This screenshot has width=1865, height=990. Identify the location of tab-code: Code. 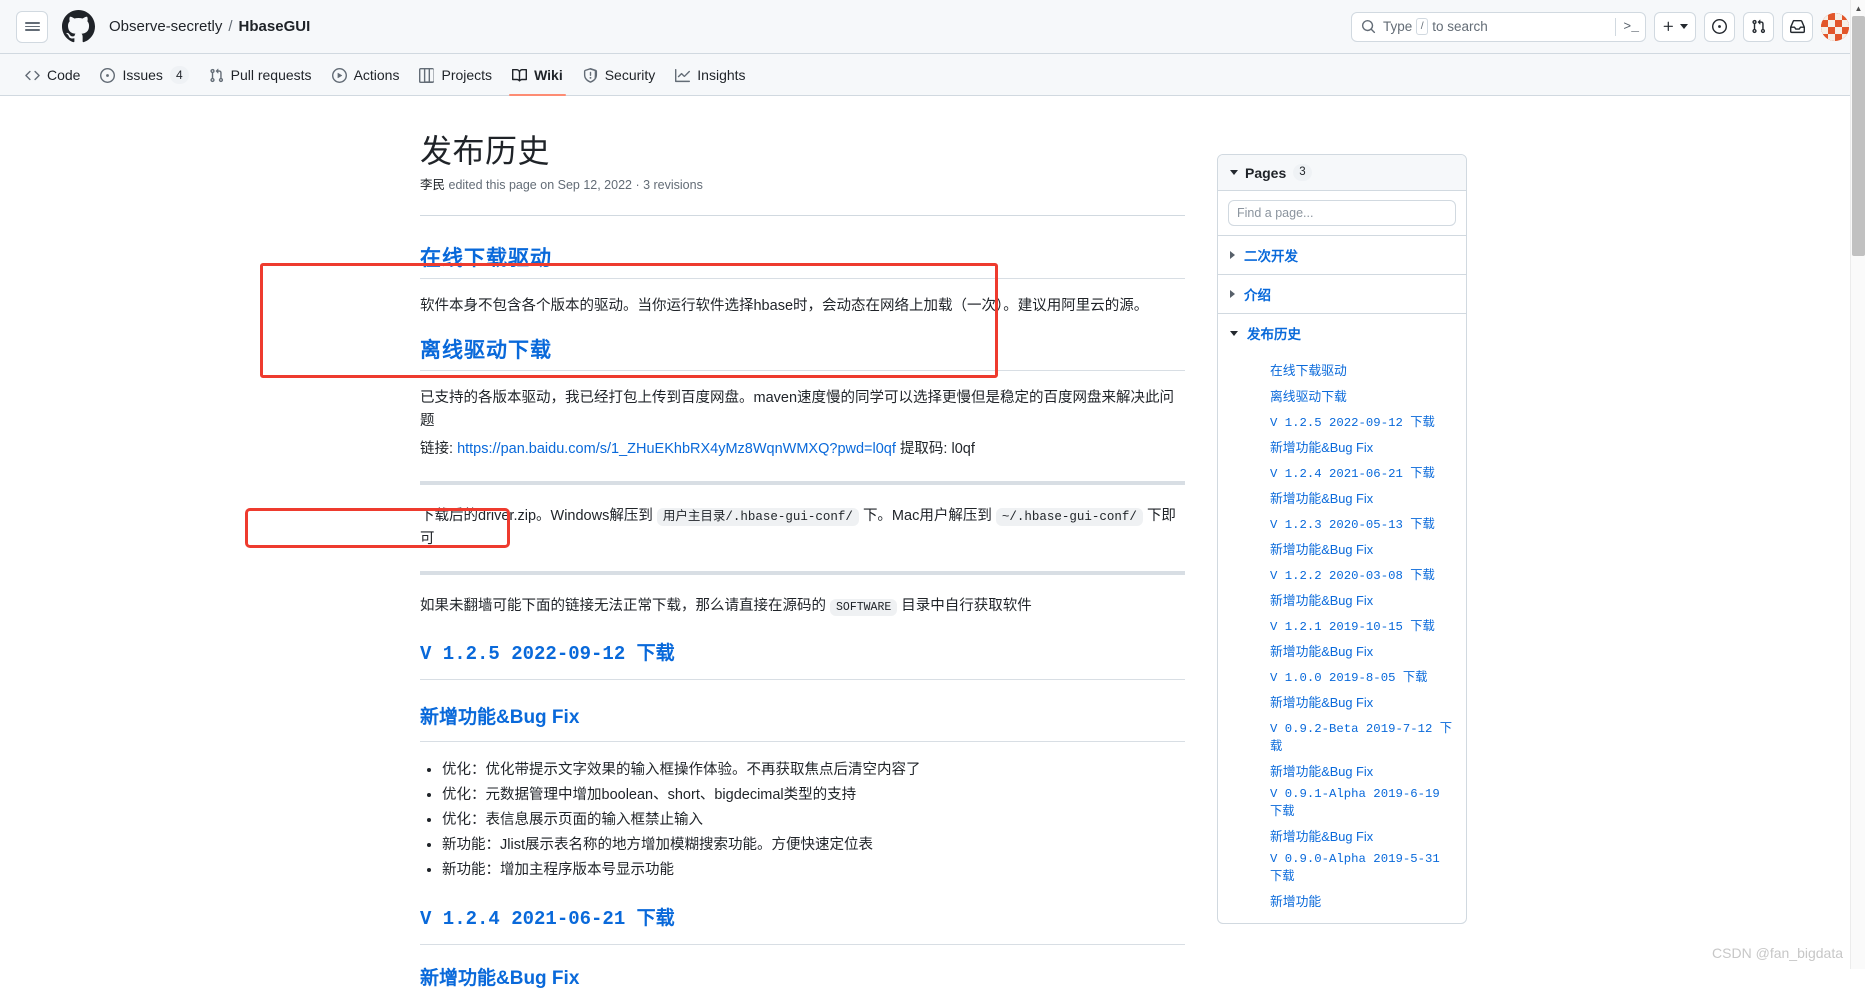
(52, 74).